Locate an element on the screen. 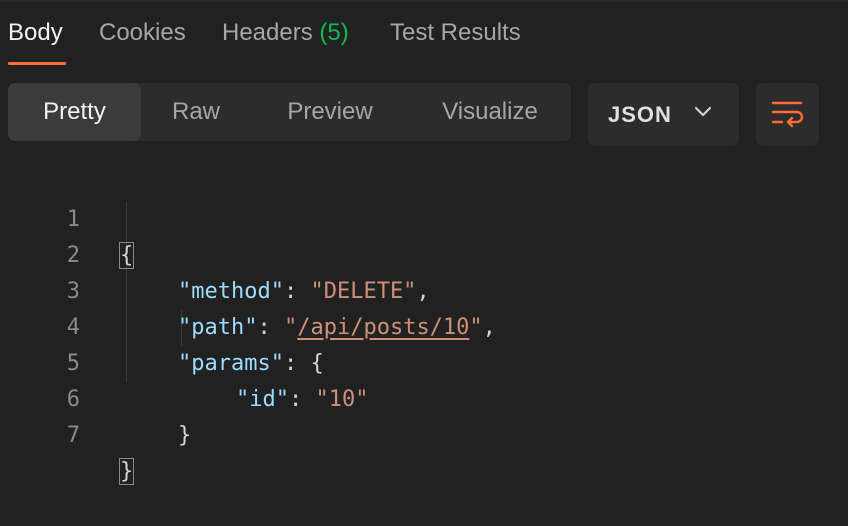 This screenshot has width=848, height=526. json-key: "method" is located at coordinates (231, 291).